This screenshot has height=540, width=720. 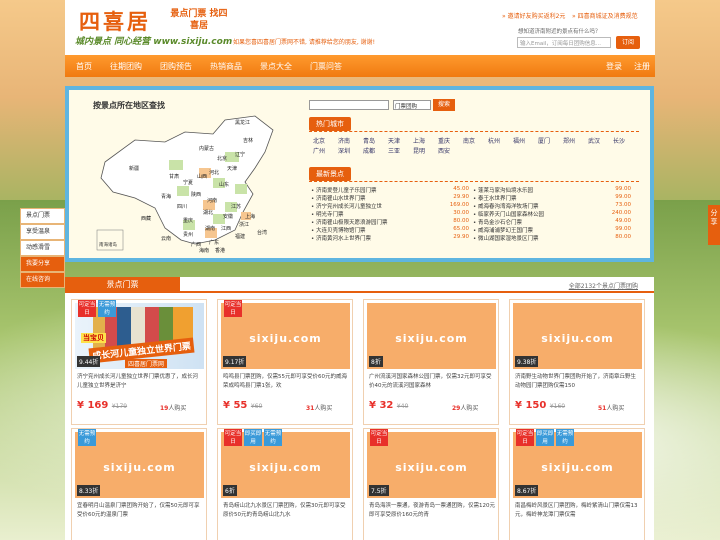 I want to click on map-province-label: 山西, so click(x=202, y=176).